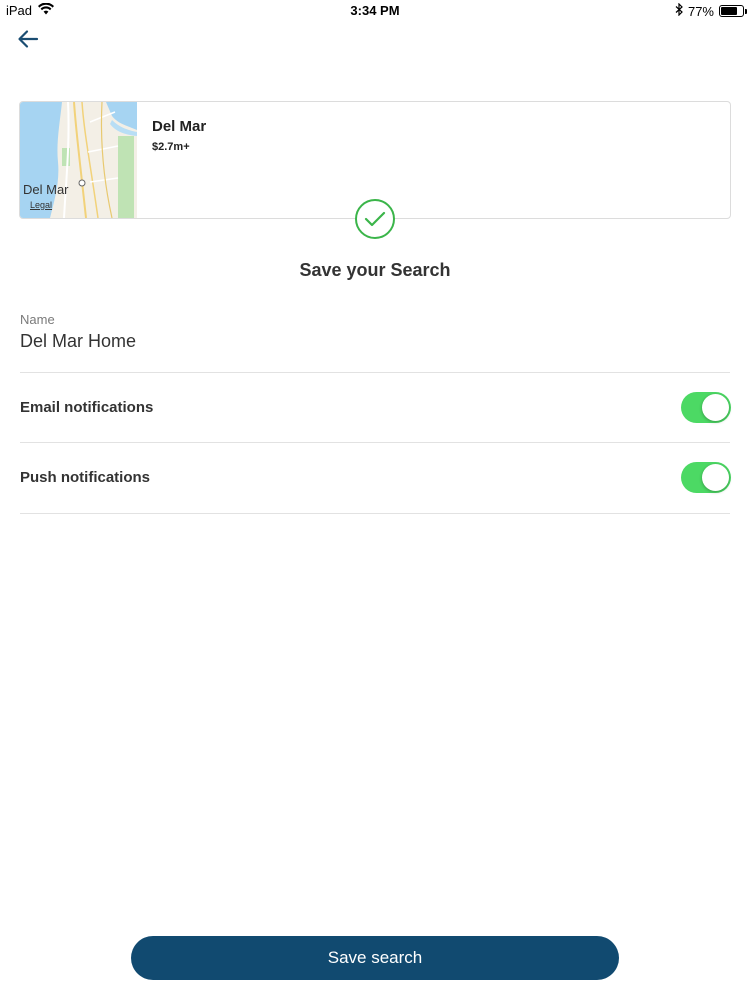  I want to click on status-bar: iPad 3:34 PM 77%, so click(375, 11).